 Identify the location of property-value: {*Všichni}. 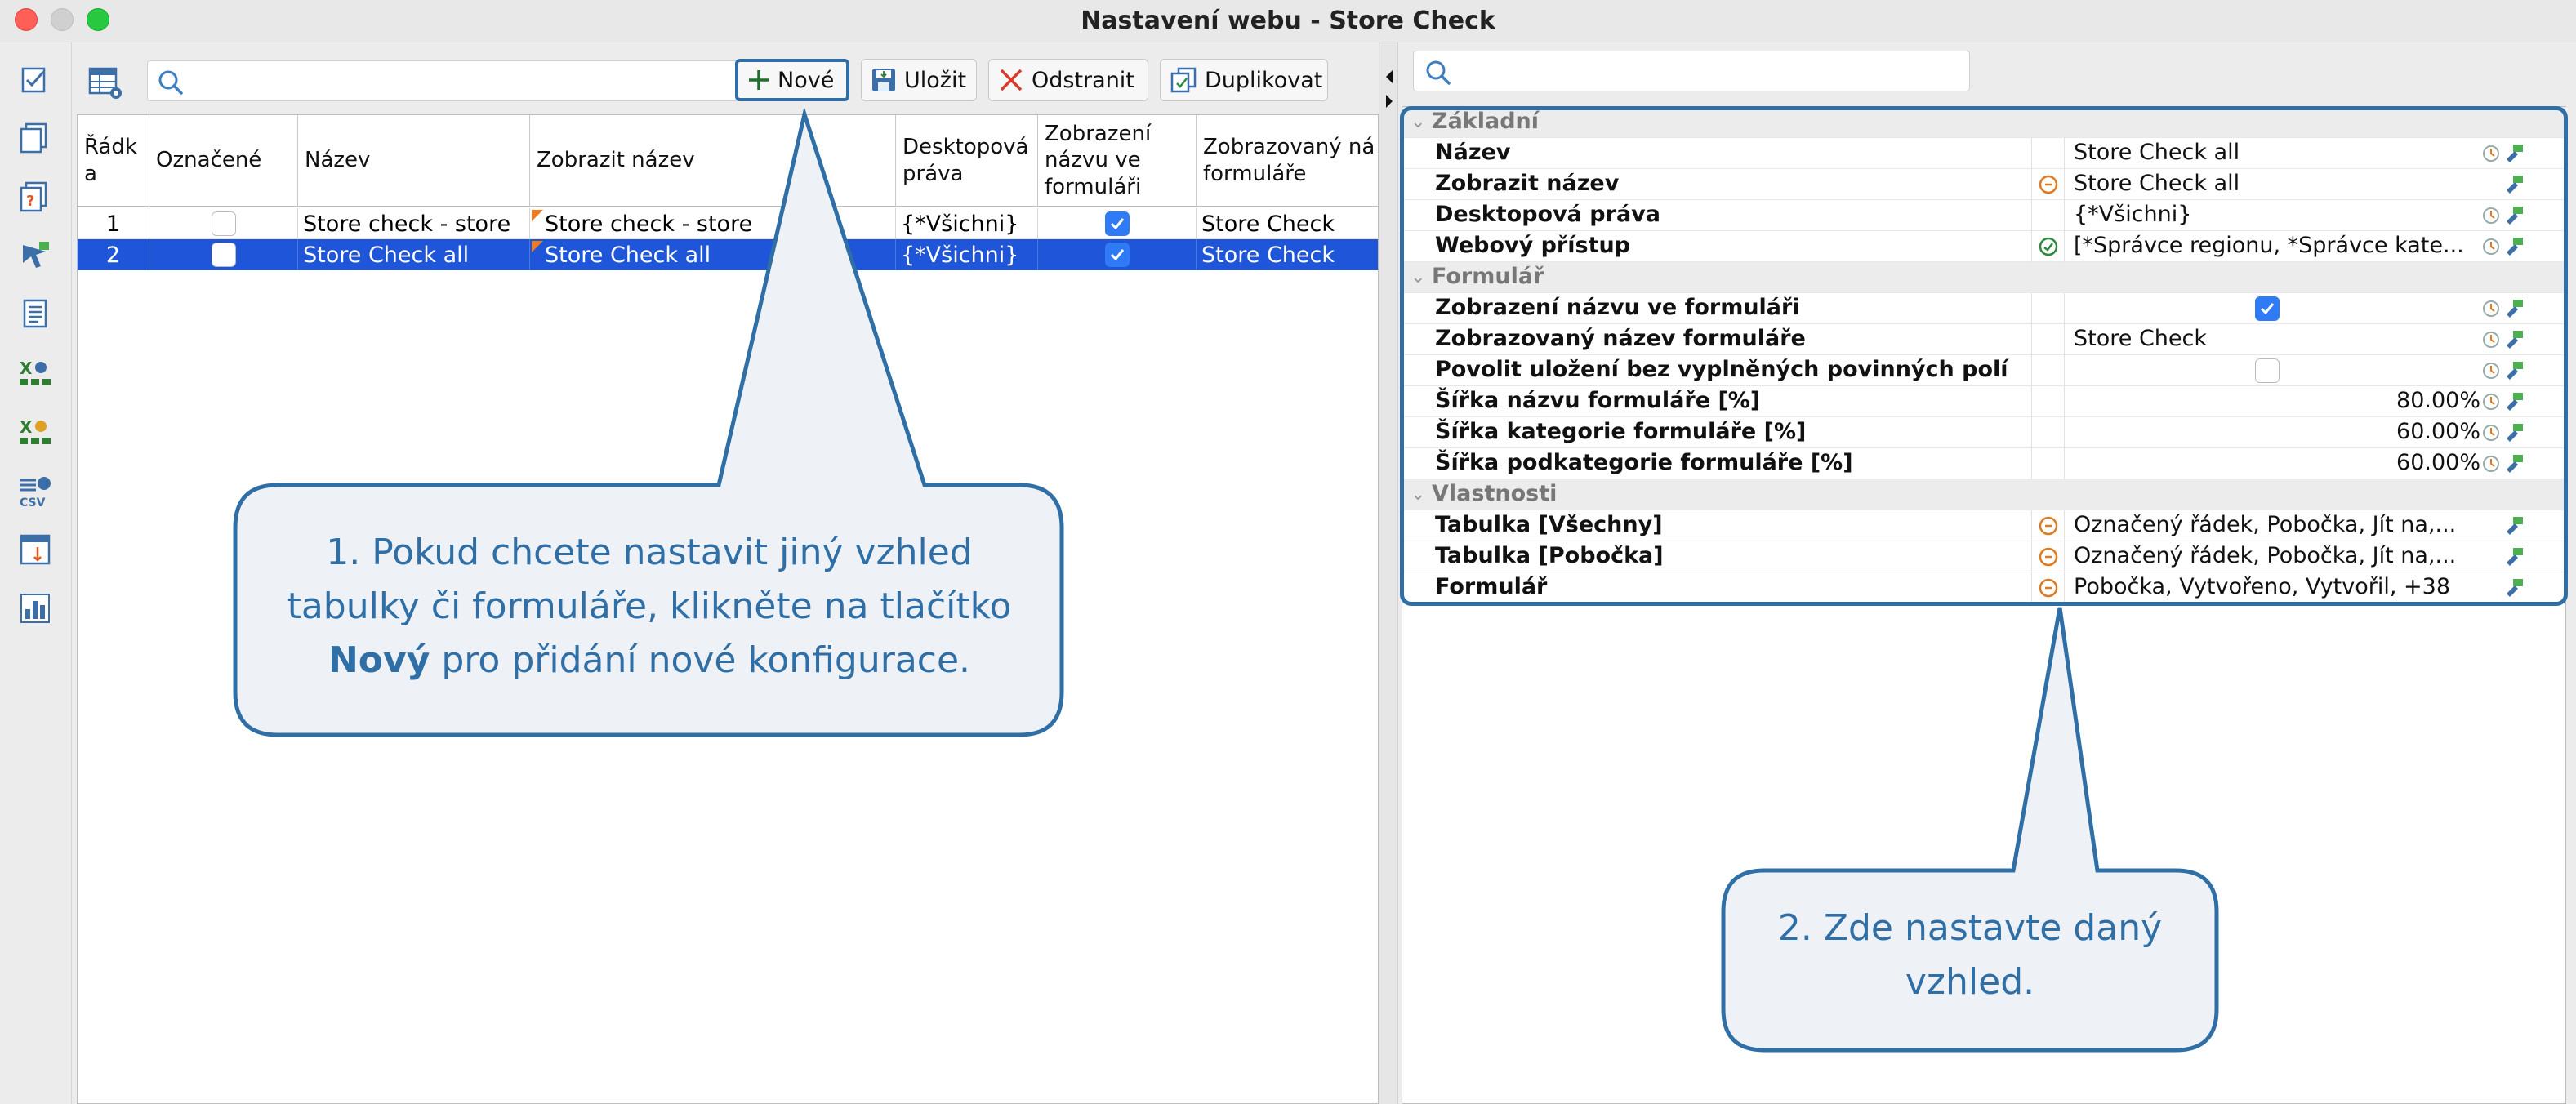
(2132, 214).